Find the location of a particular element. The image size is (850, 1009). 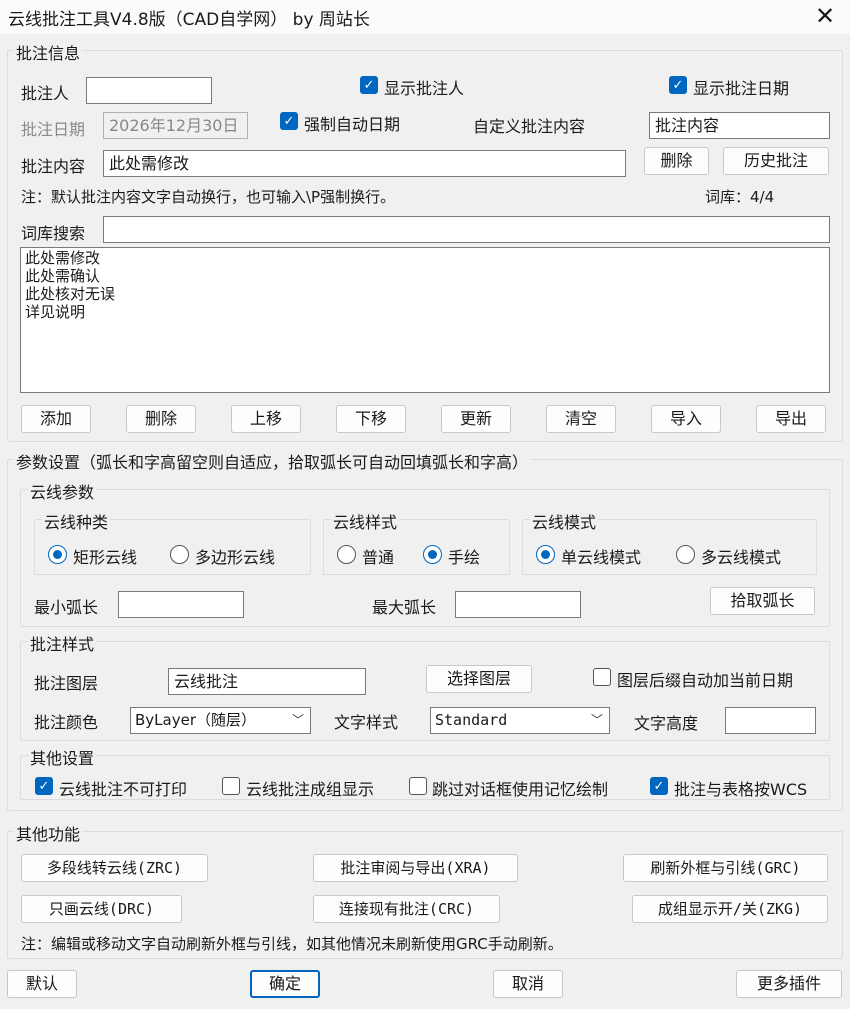

more-plugins-button: 更多插件 is located at coordinates (789, 984).